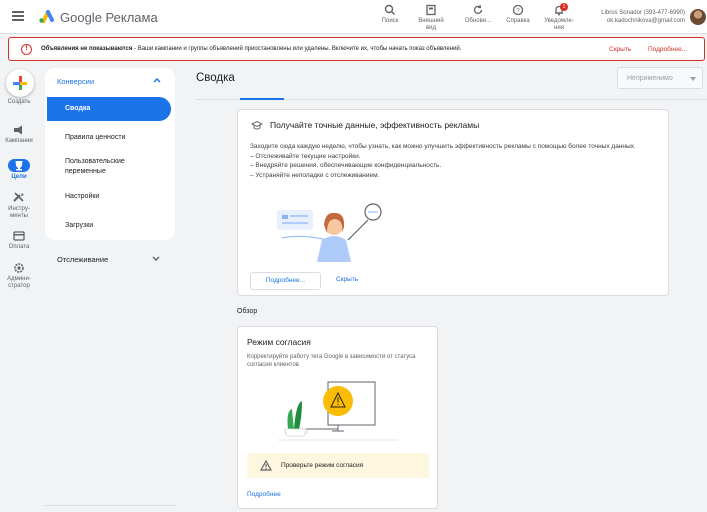 The width and height of the screenshot is (707, 512). I want to click on graduation-cap-icon, so click(257, 125).